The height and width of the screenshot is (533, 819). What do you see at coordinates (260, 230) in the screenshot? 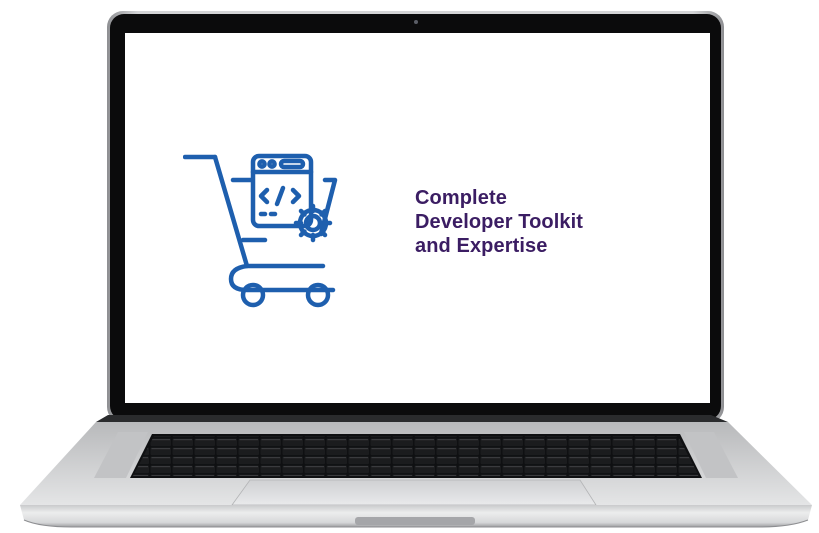
I see `shopping-cart-code-gear-icon` at bounding box center [260, 230].